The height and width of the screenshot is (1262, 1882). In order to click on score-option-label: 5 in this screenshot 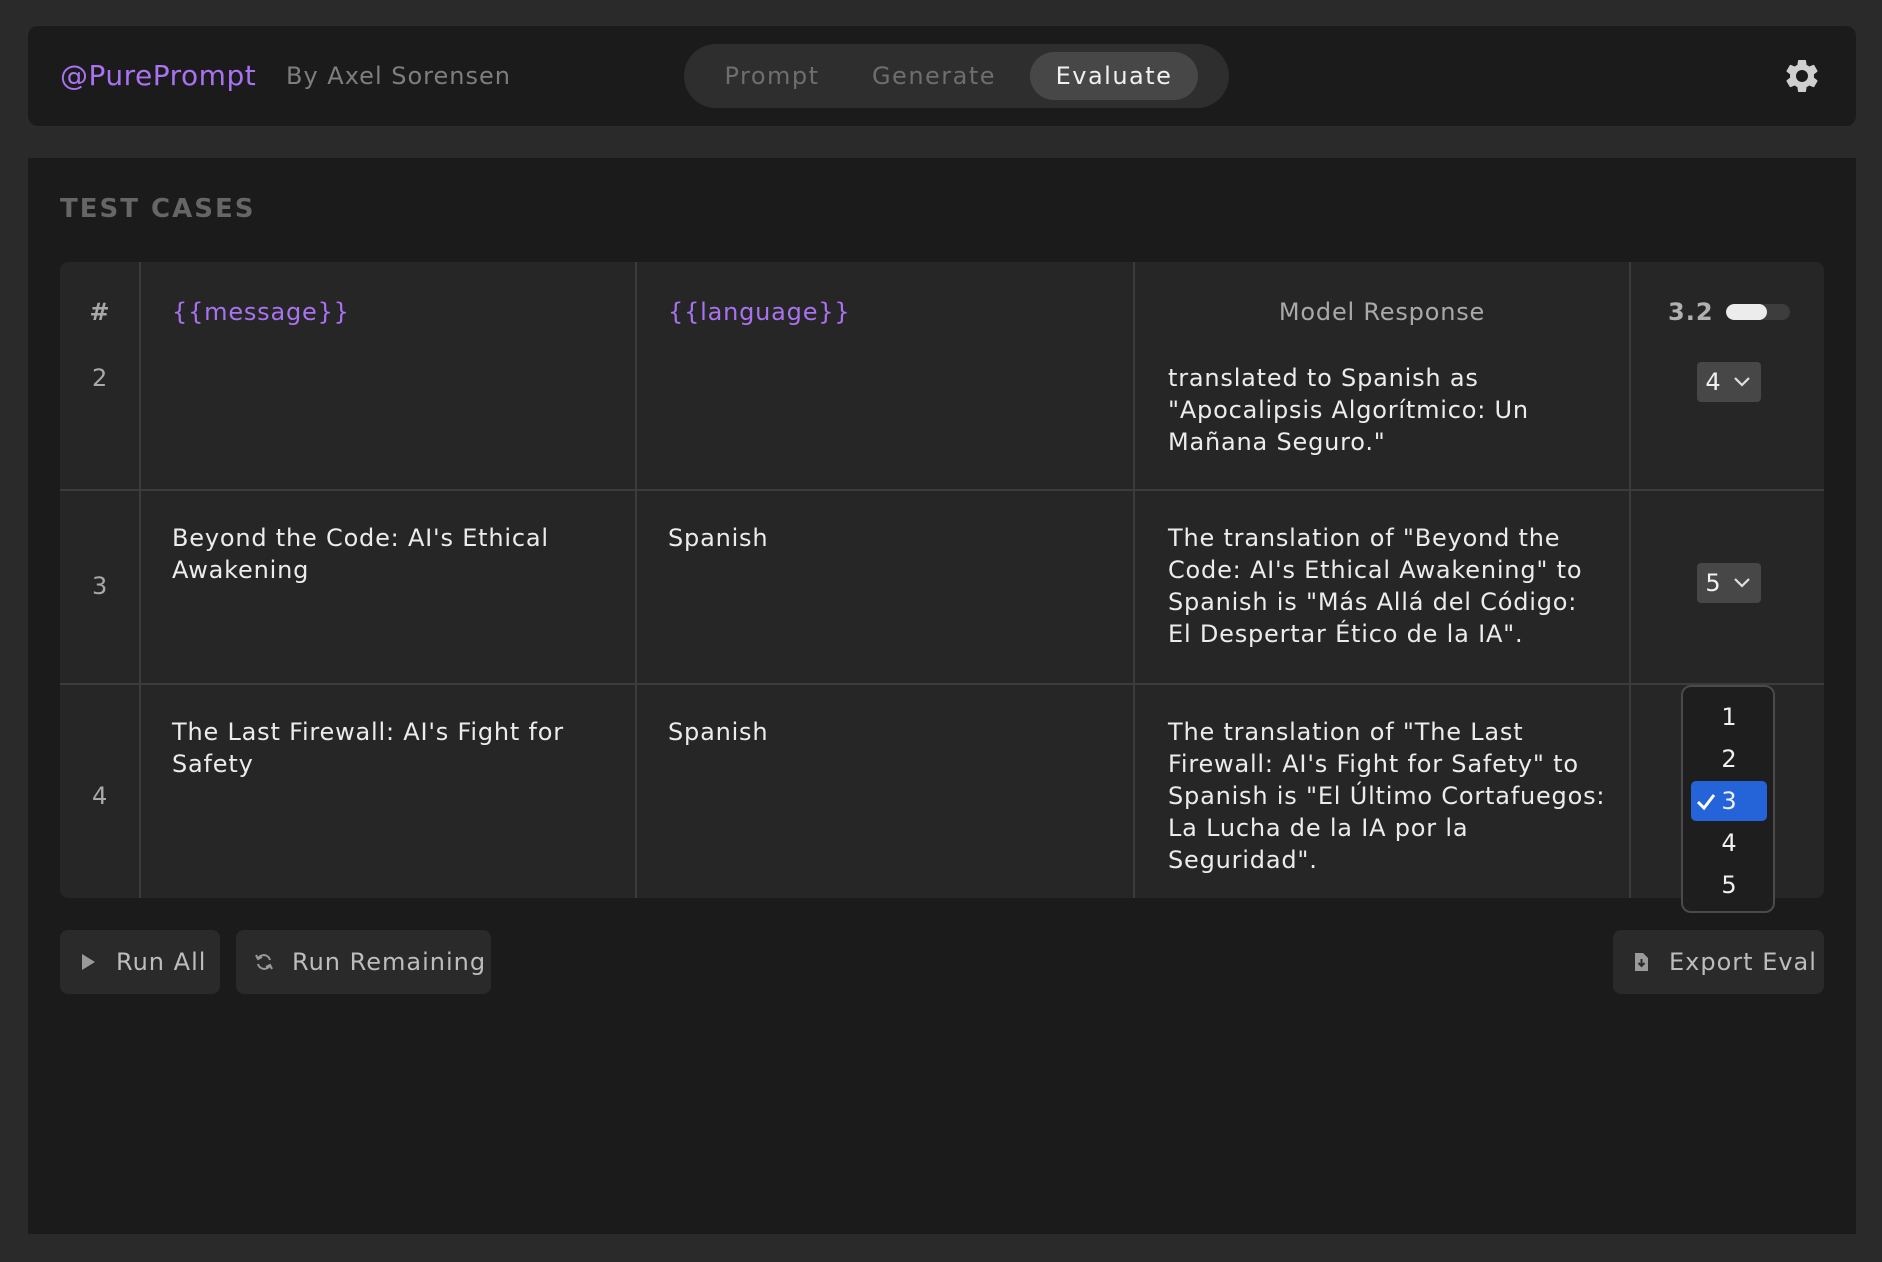, I will do `click(1729, 885)`.